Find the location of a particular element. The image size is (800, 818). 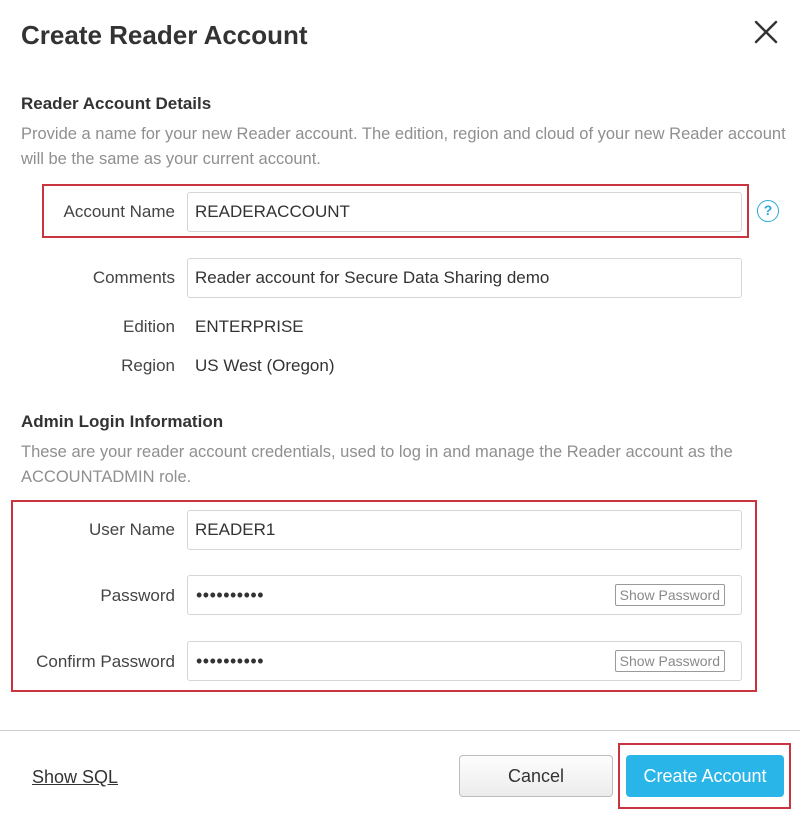

password-label: Password is located at coordinates (137, 595).